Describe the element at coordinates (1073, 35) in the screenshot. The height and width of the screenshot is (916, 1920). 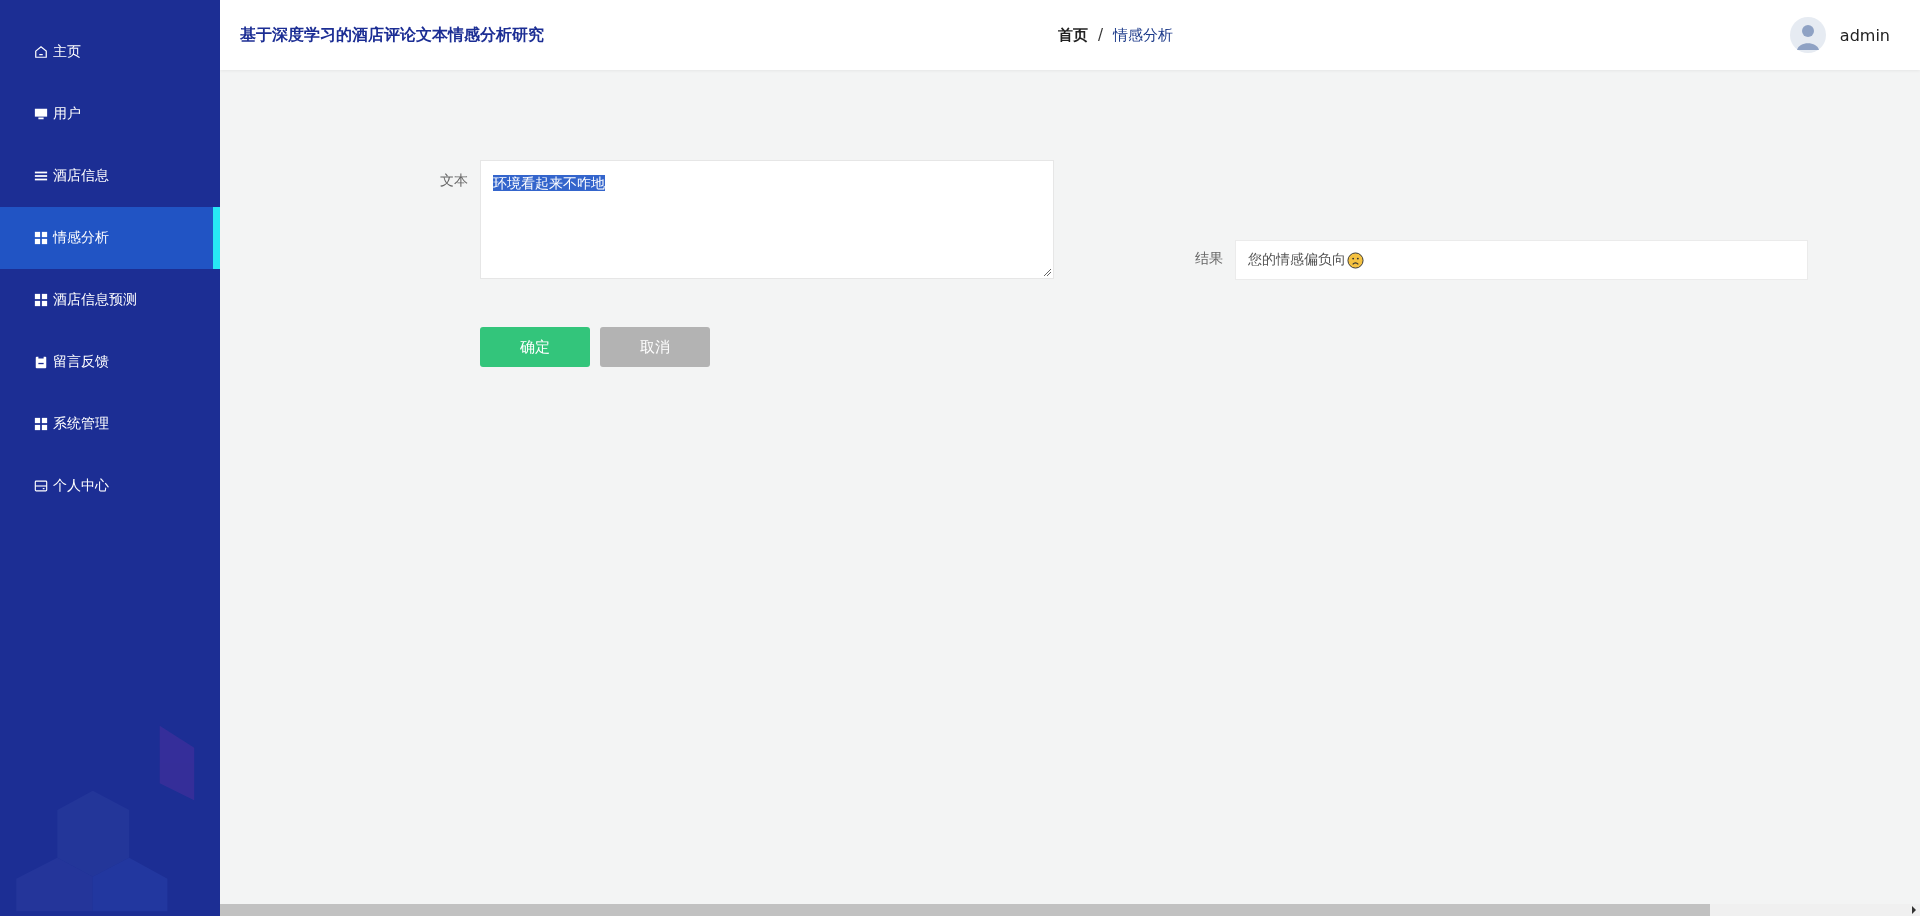
I see `breadcrumb-link: 首页` at that location.